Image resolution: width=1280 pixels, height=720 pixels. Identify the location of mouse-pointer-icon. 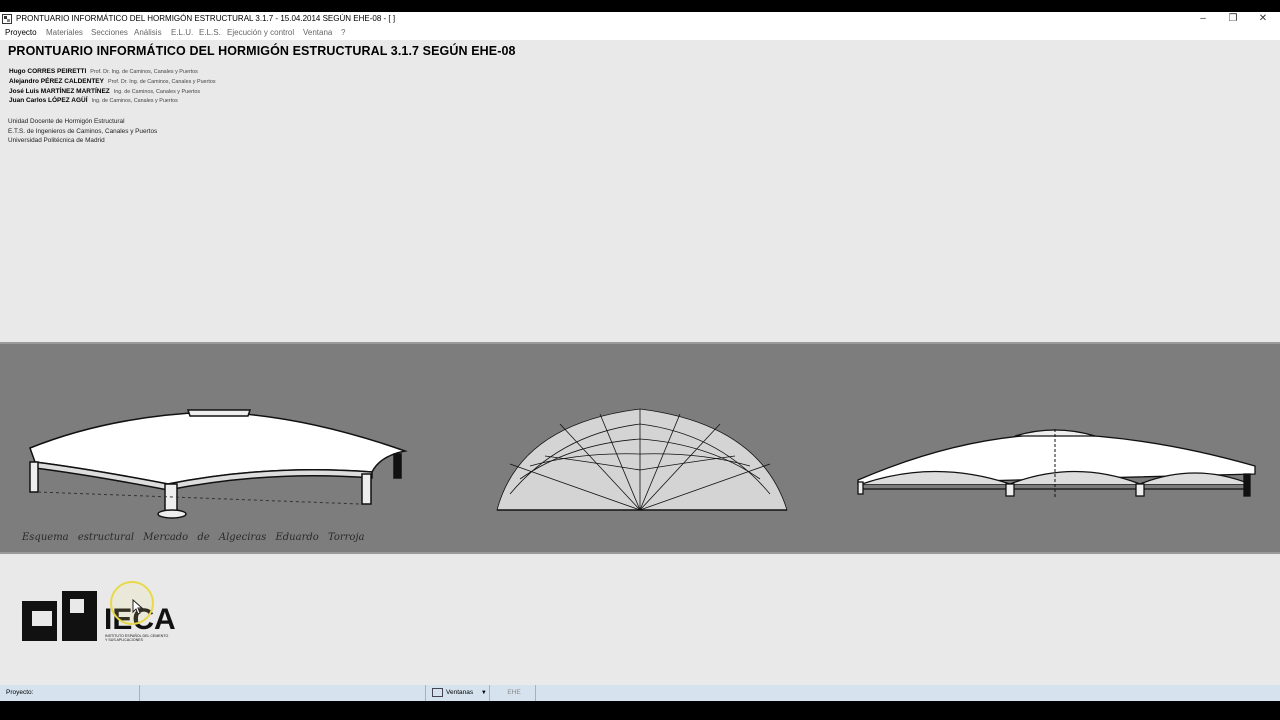
(138, 607).